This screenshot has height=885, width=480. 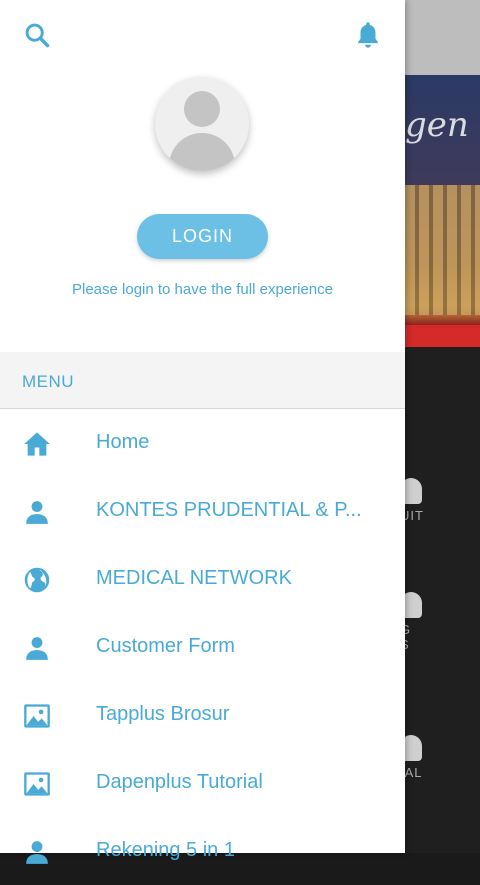 I want to click on background-toolbar, so click(x=442, y=37).